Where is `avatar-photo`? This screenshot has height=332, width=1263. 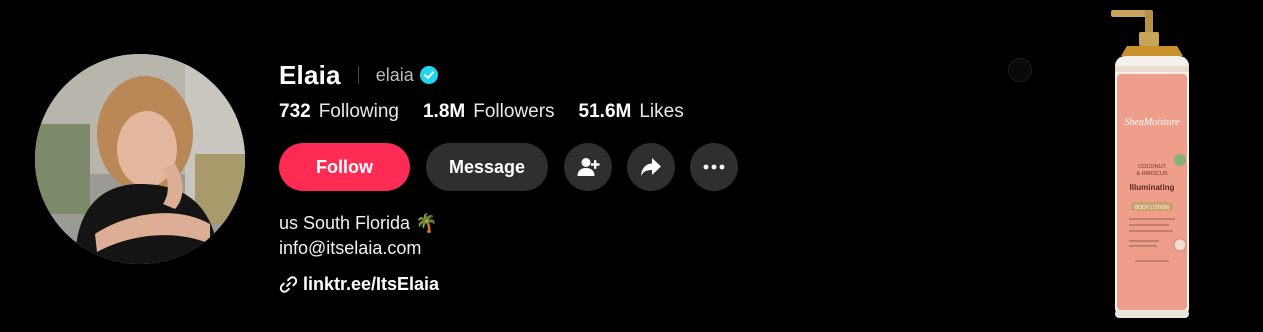 avatar-photo is located at coordinates (140, 159).